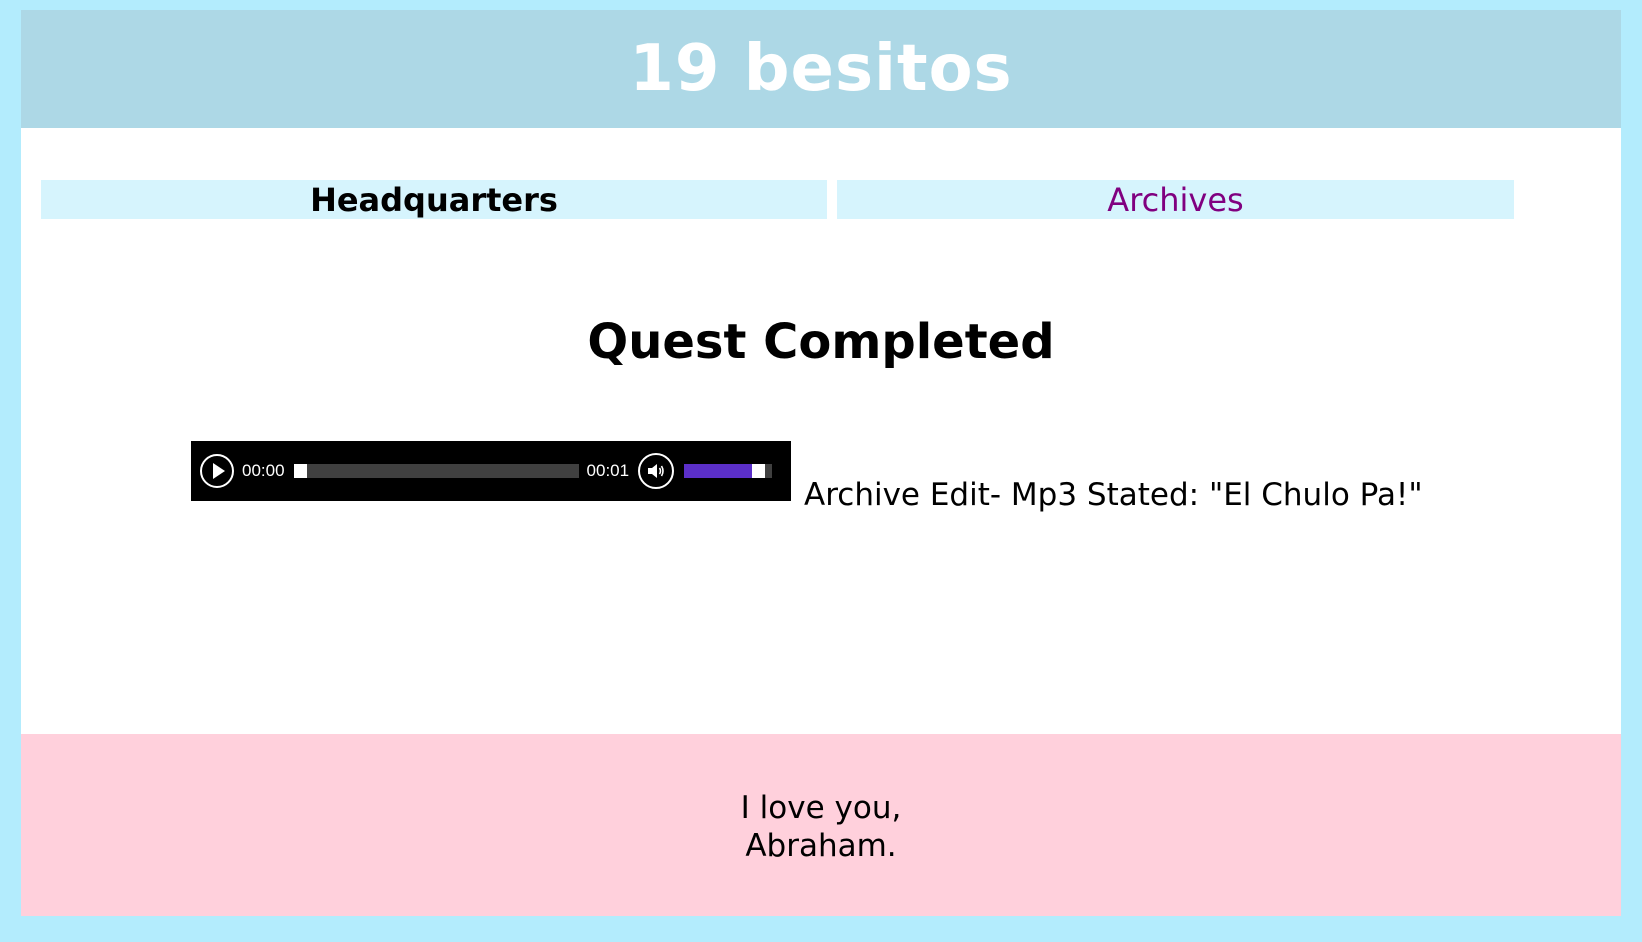 The height and width of the screenshot is (942, 1642). I want to click on seek-thumb, so click(300, 471).